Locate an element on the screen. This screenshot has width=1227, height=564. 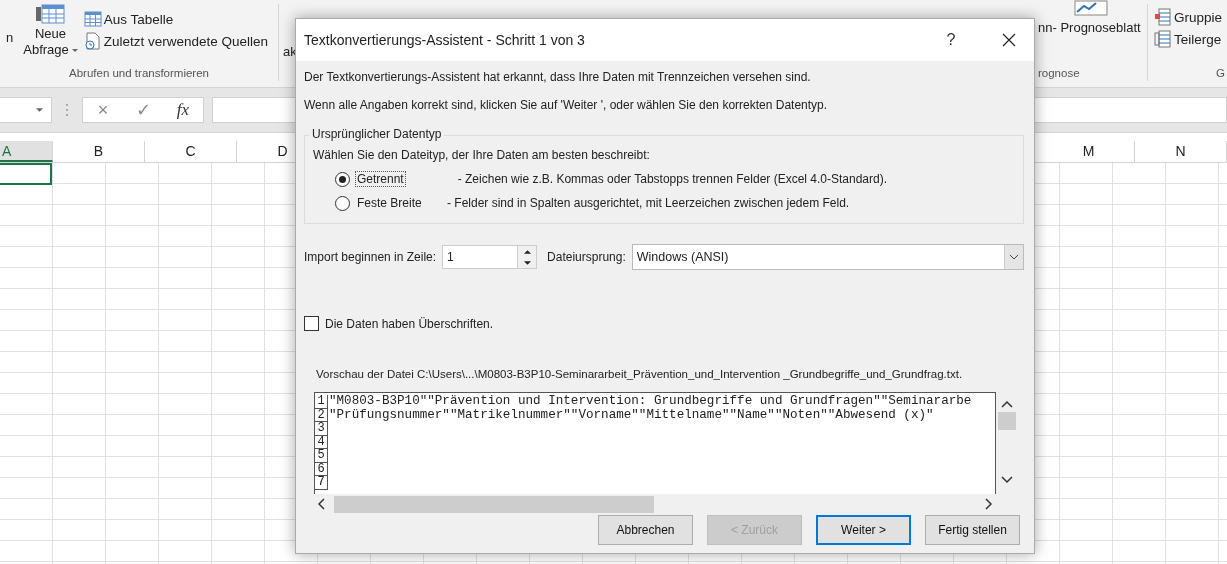
close-icon is located at coordinates (1009, 40).